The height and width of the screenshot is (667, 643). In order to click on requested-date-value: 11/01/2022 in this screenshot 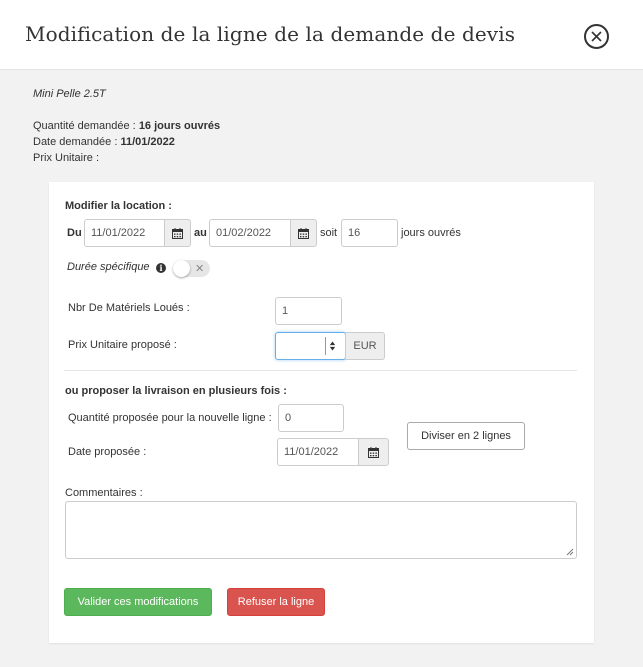, I will do `click(147, 142)`.